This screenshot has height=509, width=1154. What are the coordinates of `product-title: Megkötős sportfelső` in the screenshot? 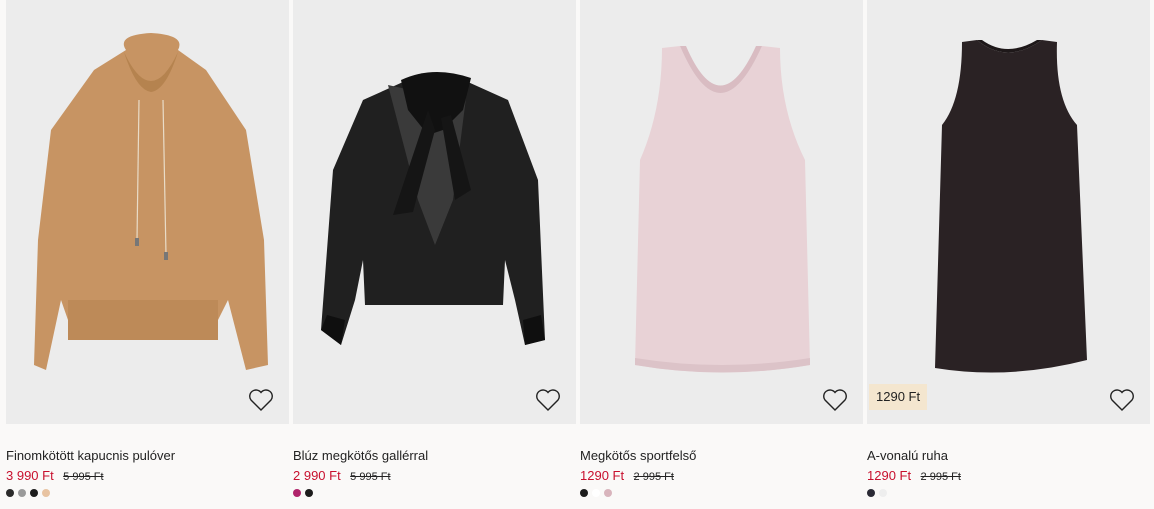 It's located at (721, 455).